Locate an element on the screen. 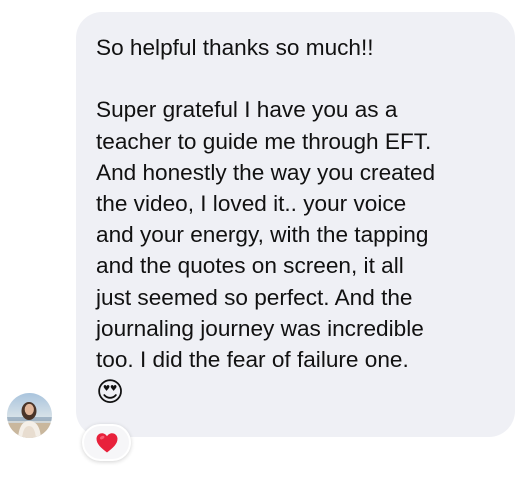  red-heart-icon is located at coordinates (106, 442).